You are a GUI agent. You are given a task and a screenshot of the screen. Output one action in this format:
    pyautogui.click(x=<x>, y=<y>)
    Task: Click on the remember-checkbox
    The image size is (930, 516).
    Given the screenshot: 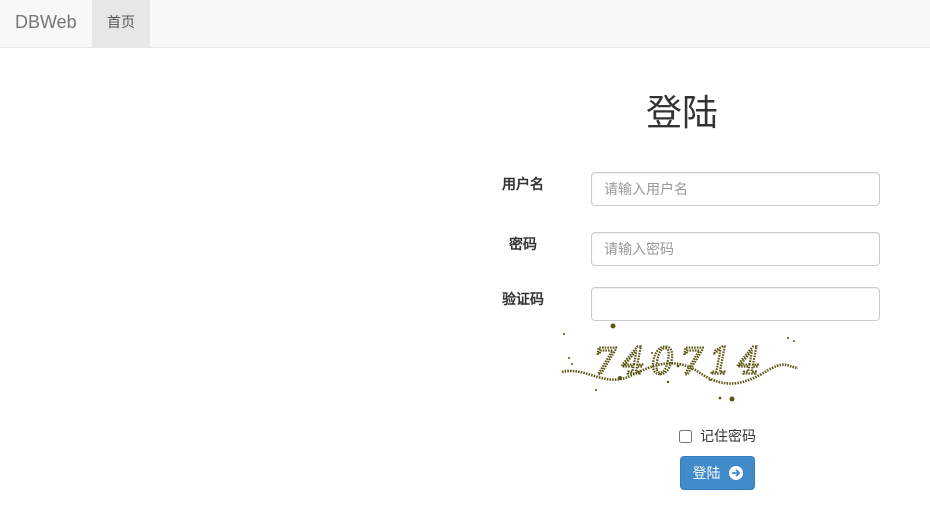 What is the action you would take?
    pyautogui.click(x=685, y=436)
    